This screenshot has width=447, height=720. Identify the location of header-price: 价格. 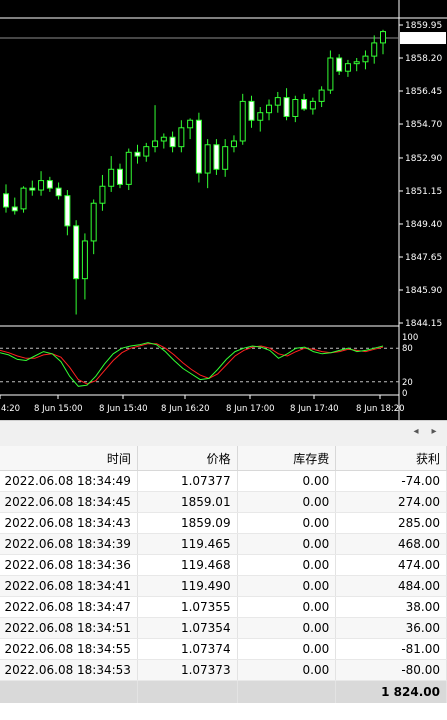
(187, 458).